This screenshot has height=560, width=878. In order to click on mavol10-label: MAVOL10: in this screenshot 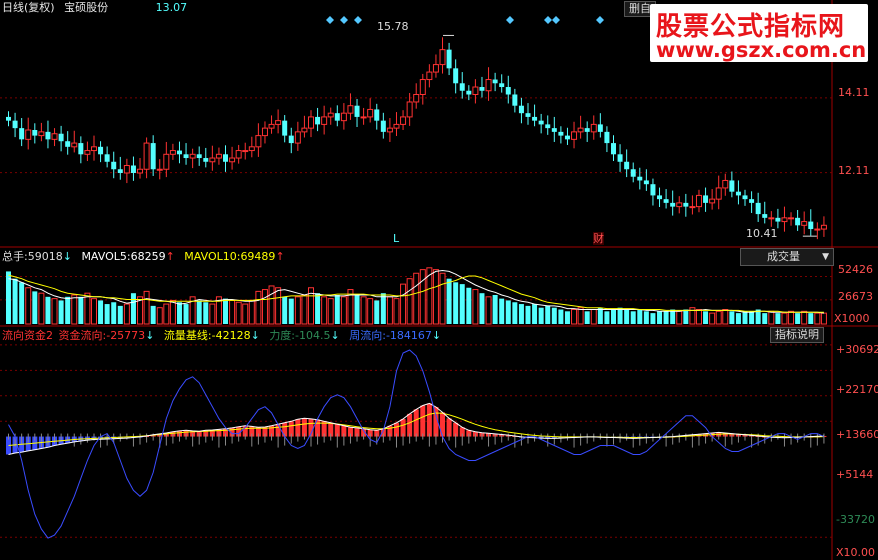, I will do `click(212, 256)`.